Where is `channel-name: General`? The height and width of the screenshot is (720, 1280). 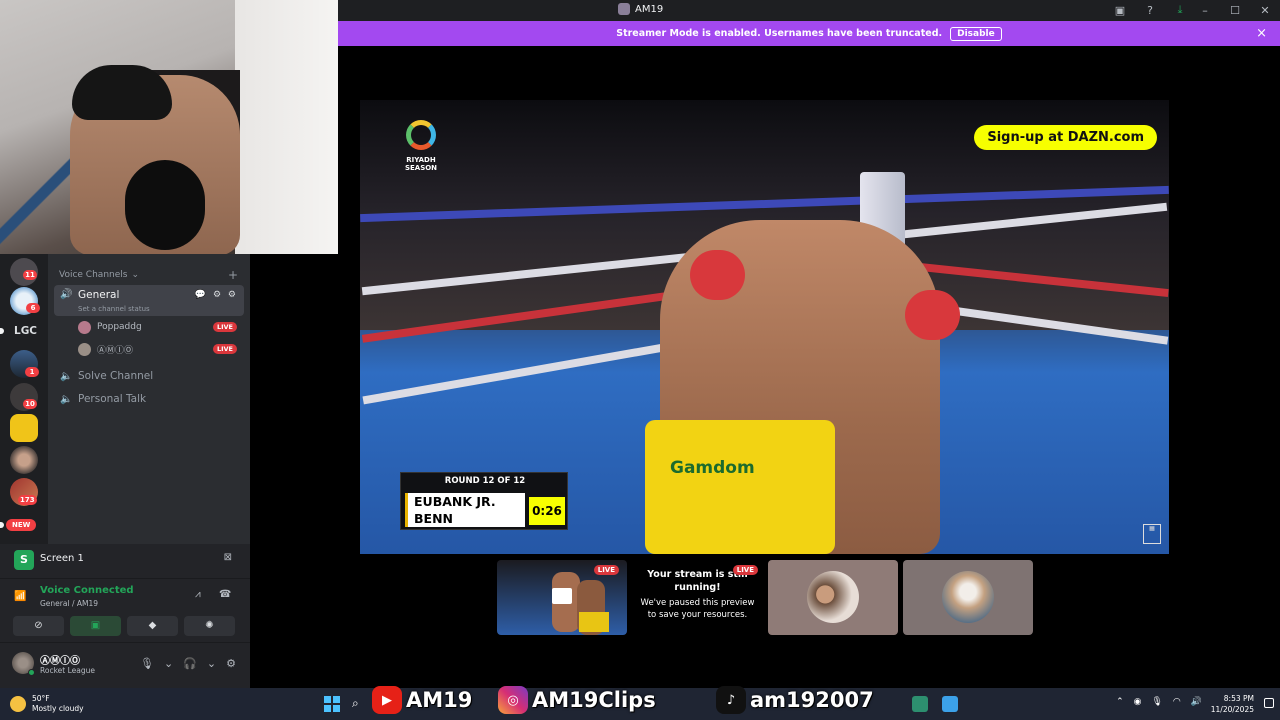
channel-name: General is located at coordinates (99, 295).